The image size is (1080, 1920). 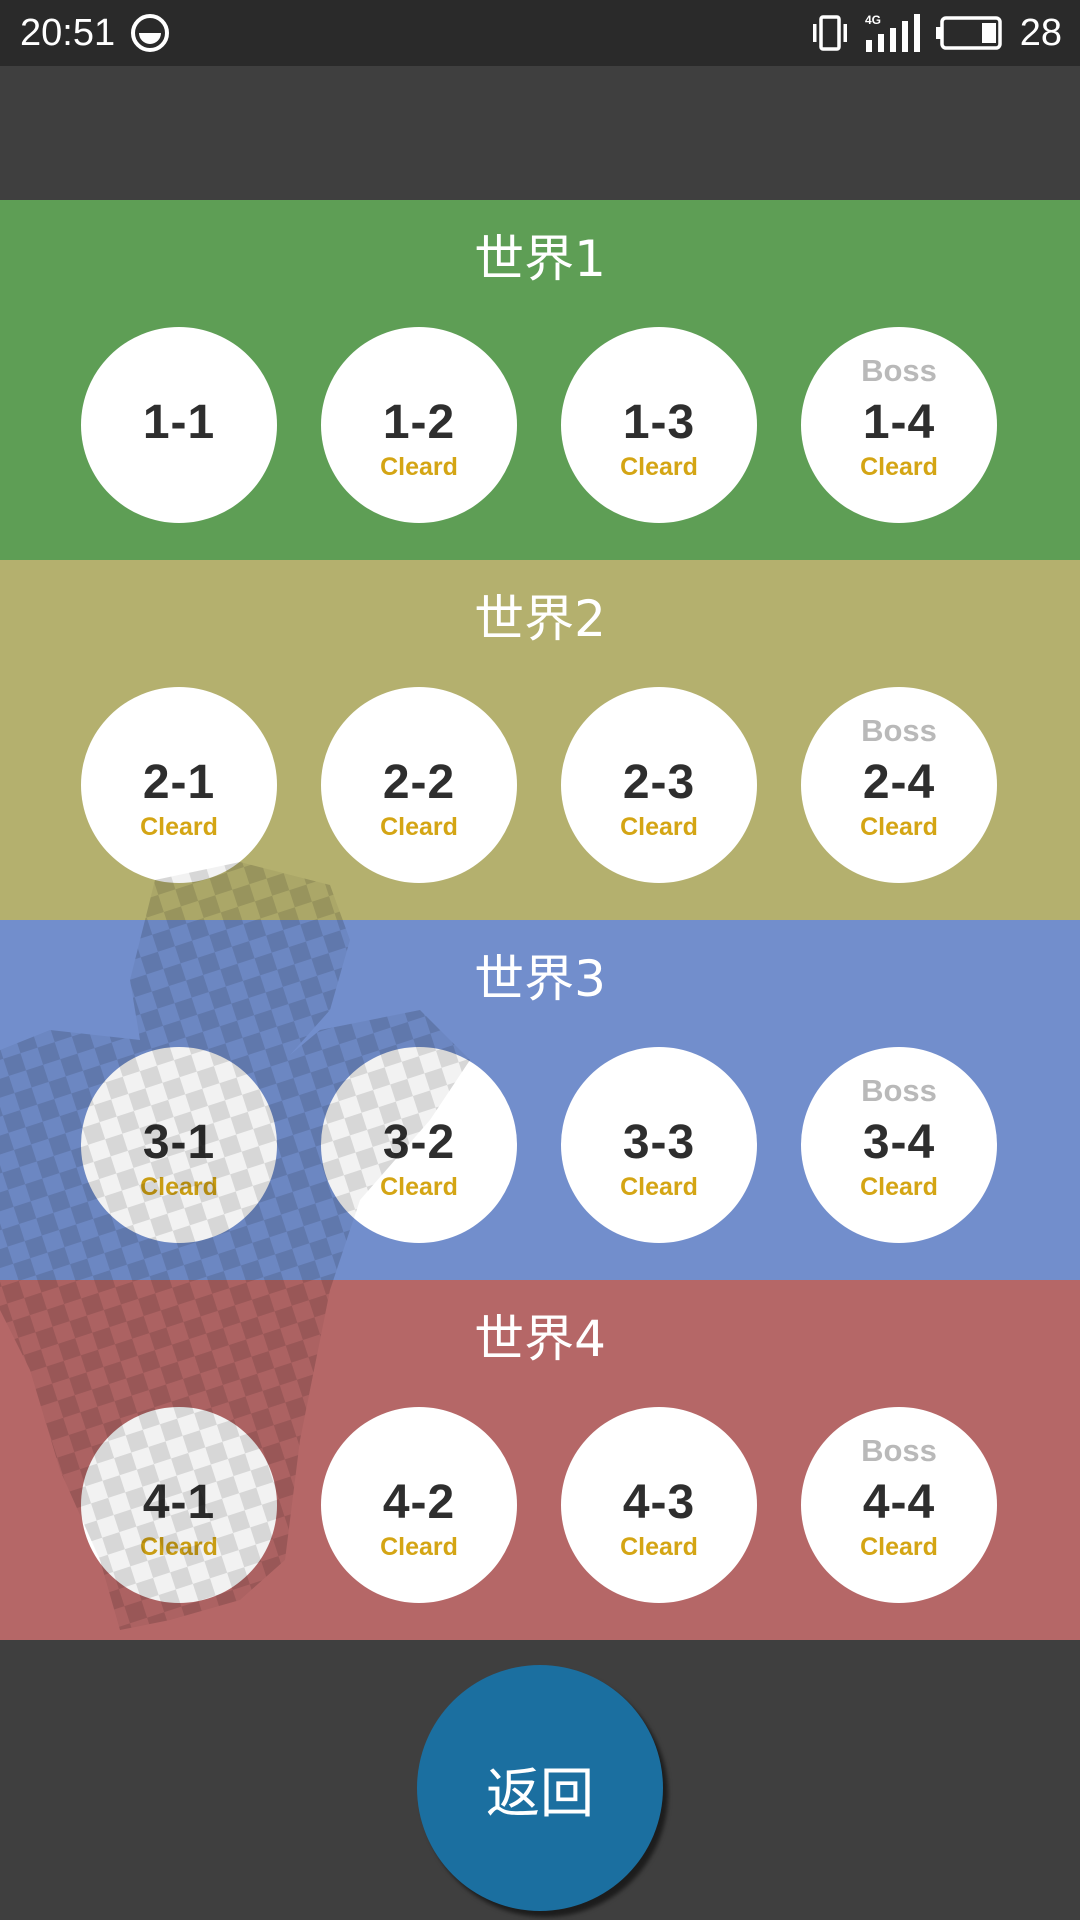 I want to click on stage-button-4-1: 4-1 Cleard, so click(x=179, y=1505).